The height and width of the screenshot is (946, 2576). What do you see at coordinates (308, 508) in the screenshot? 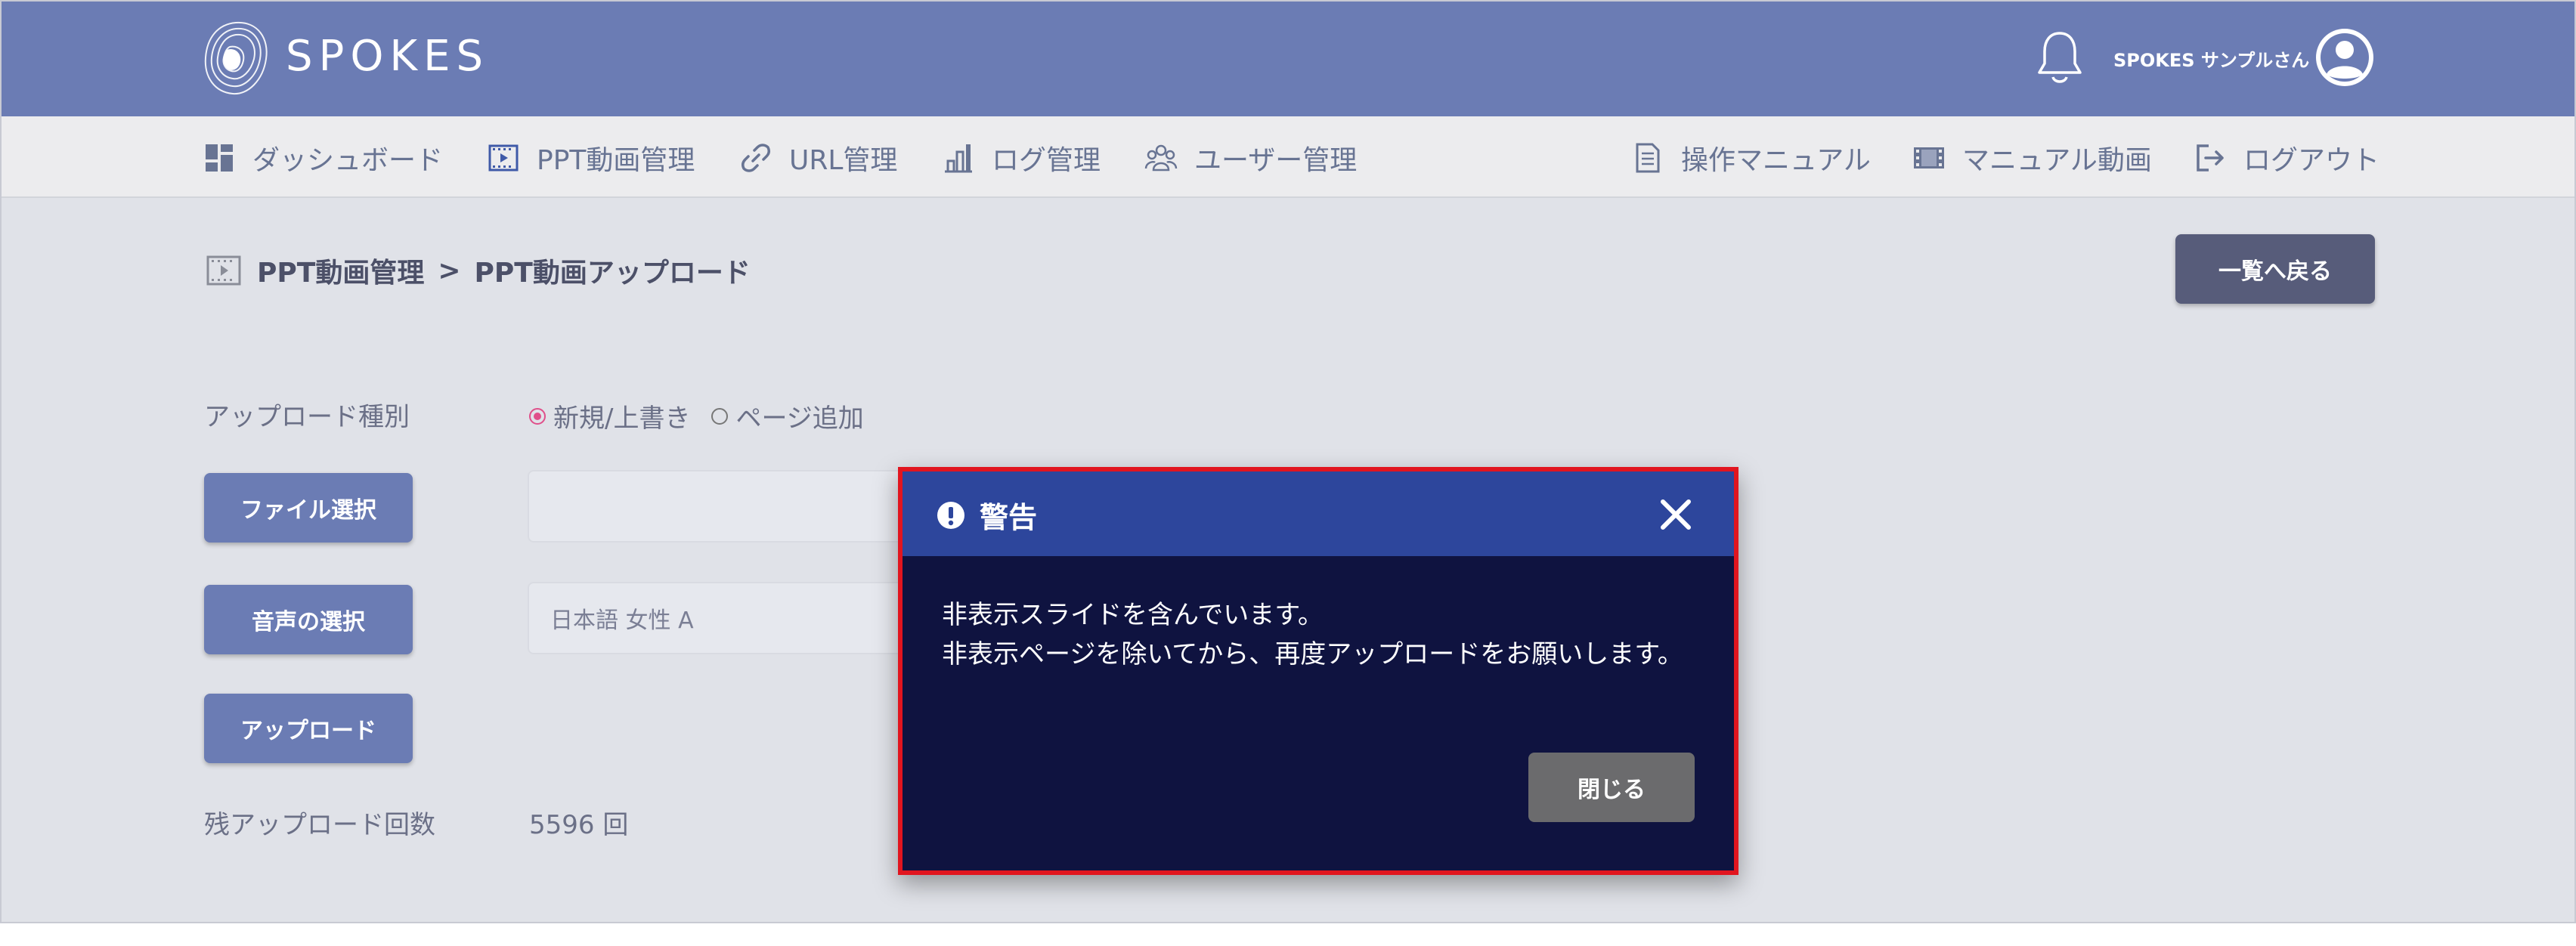
I see `file-select-button: ファイル選択` at bounding box center [308, 508].